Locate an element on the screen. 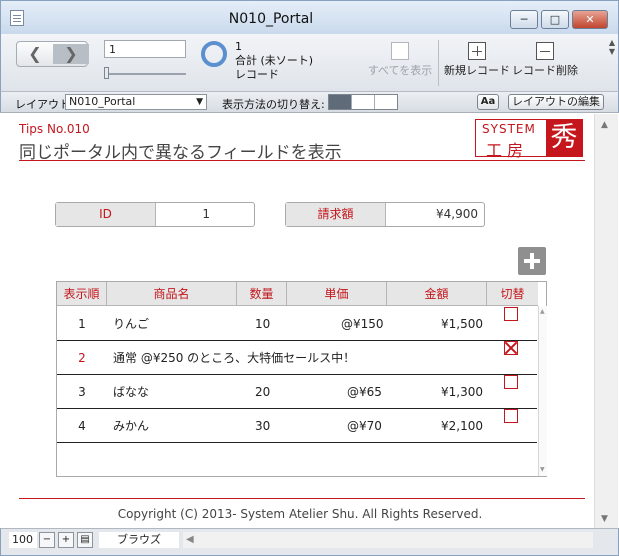 Image resolution: width=619 pixels, height=556 pixels. row-note: 通常 @¥250 のところ、大特価セールス中！ is located at coordinates (234, 358).